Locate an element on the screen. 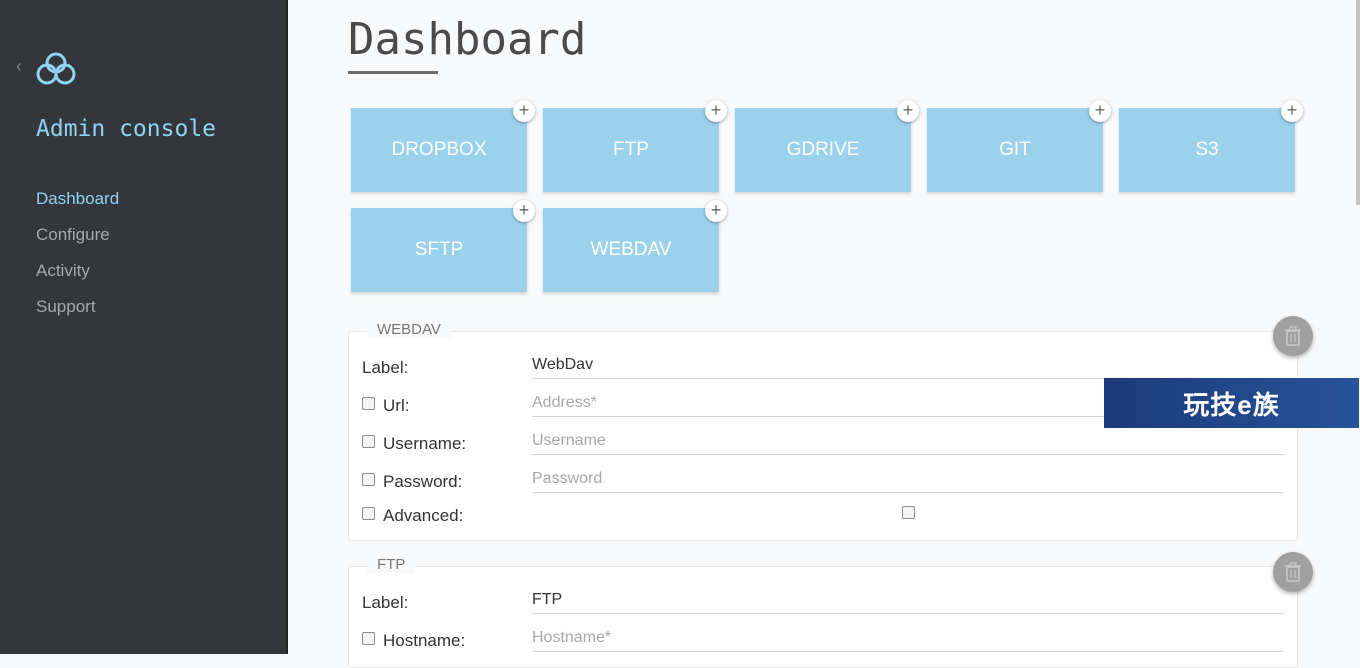 The image size is (1360, 668). form-row-password: Password: is located at coordinates (823, 479).